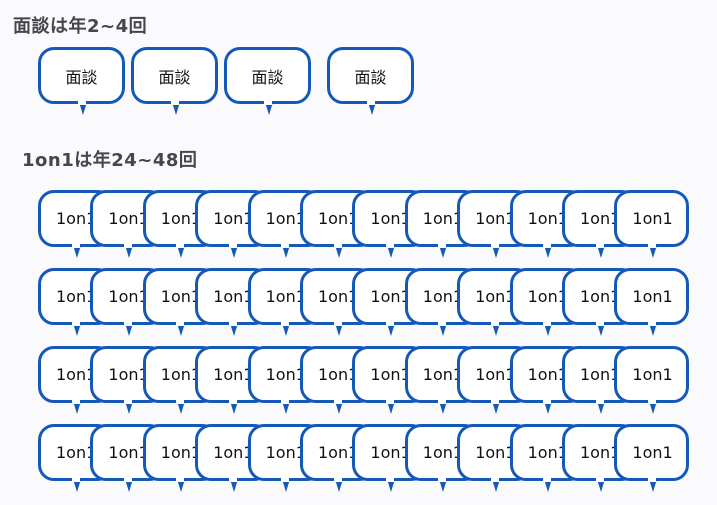 The height and width of the screenshot is (505, 717). I want to click on mendan-title: 面談は年2~4回, so click(80, 26).